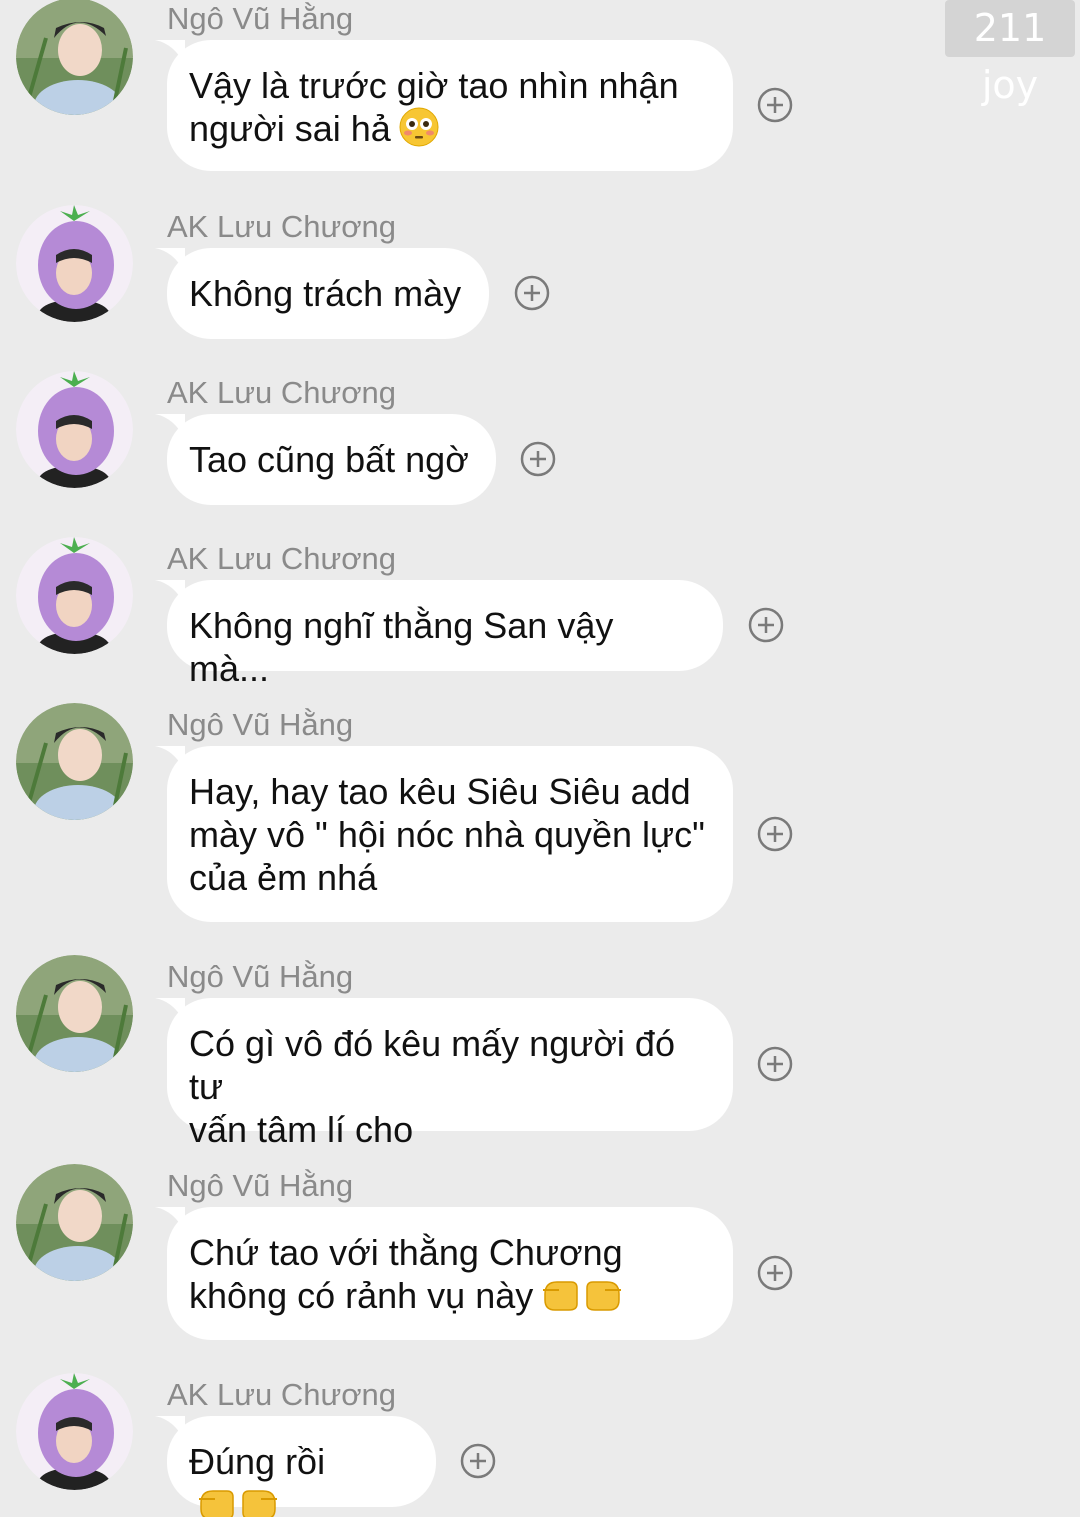 The width and height of the screenshot is (1080, 1517). What do you see at coordinates (419, 131) in the screenshot?
I see `flushed-face-emoji` at bounding box center [419, 131].